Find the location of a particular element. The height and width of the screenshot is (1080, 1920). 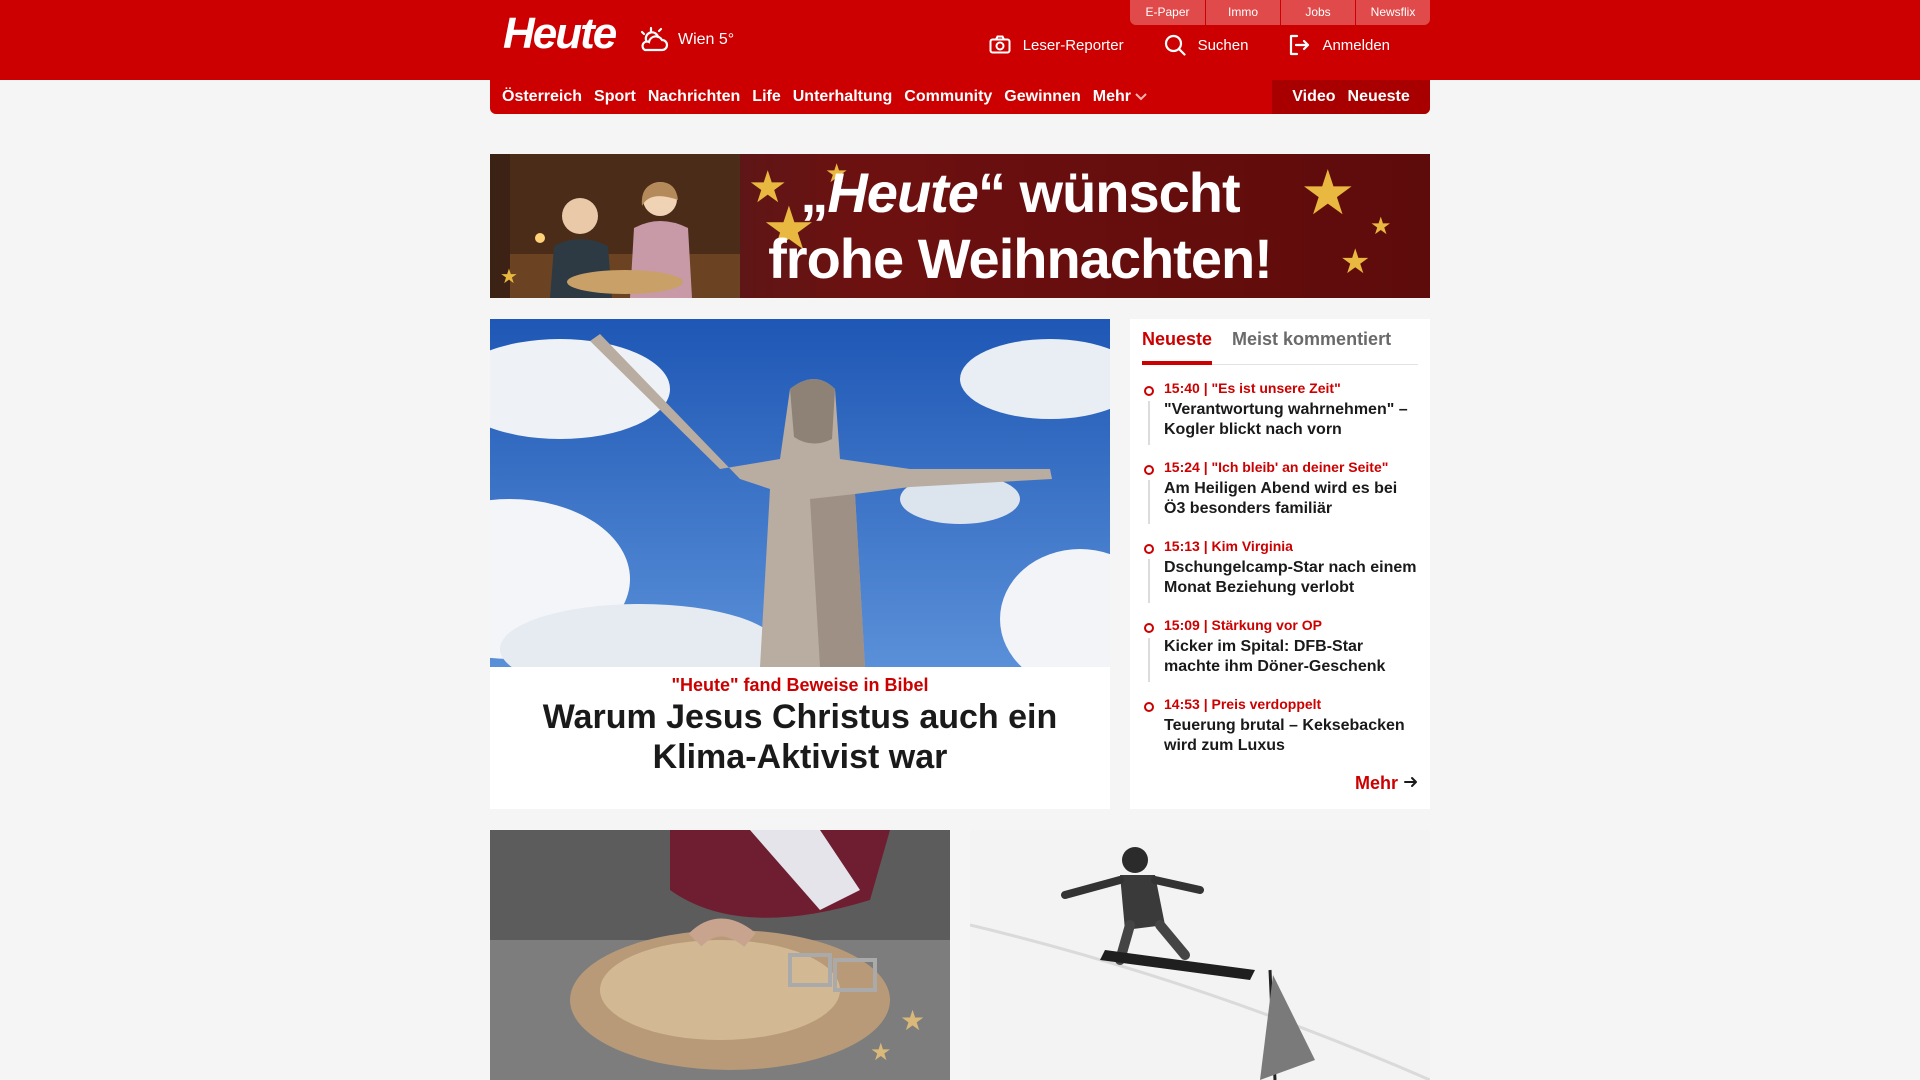

chevron-down-icon is located at coordinates (1141, 97).